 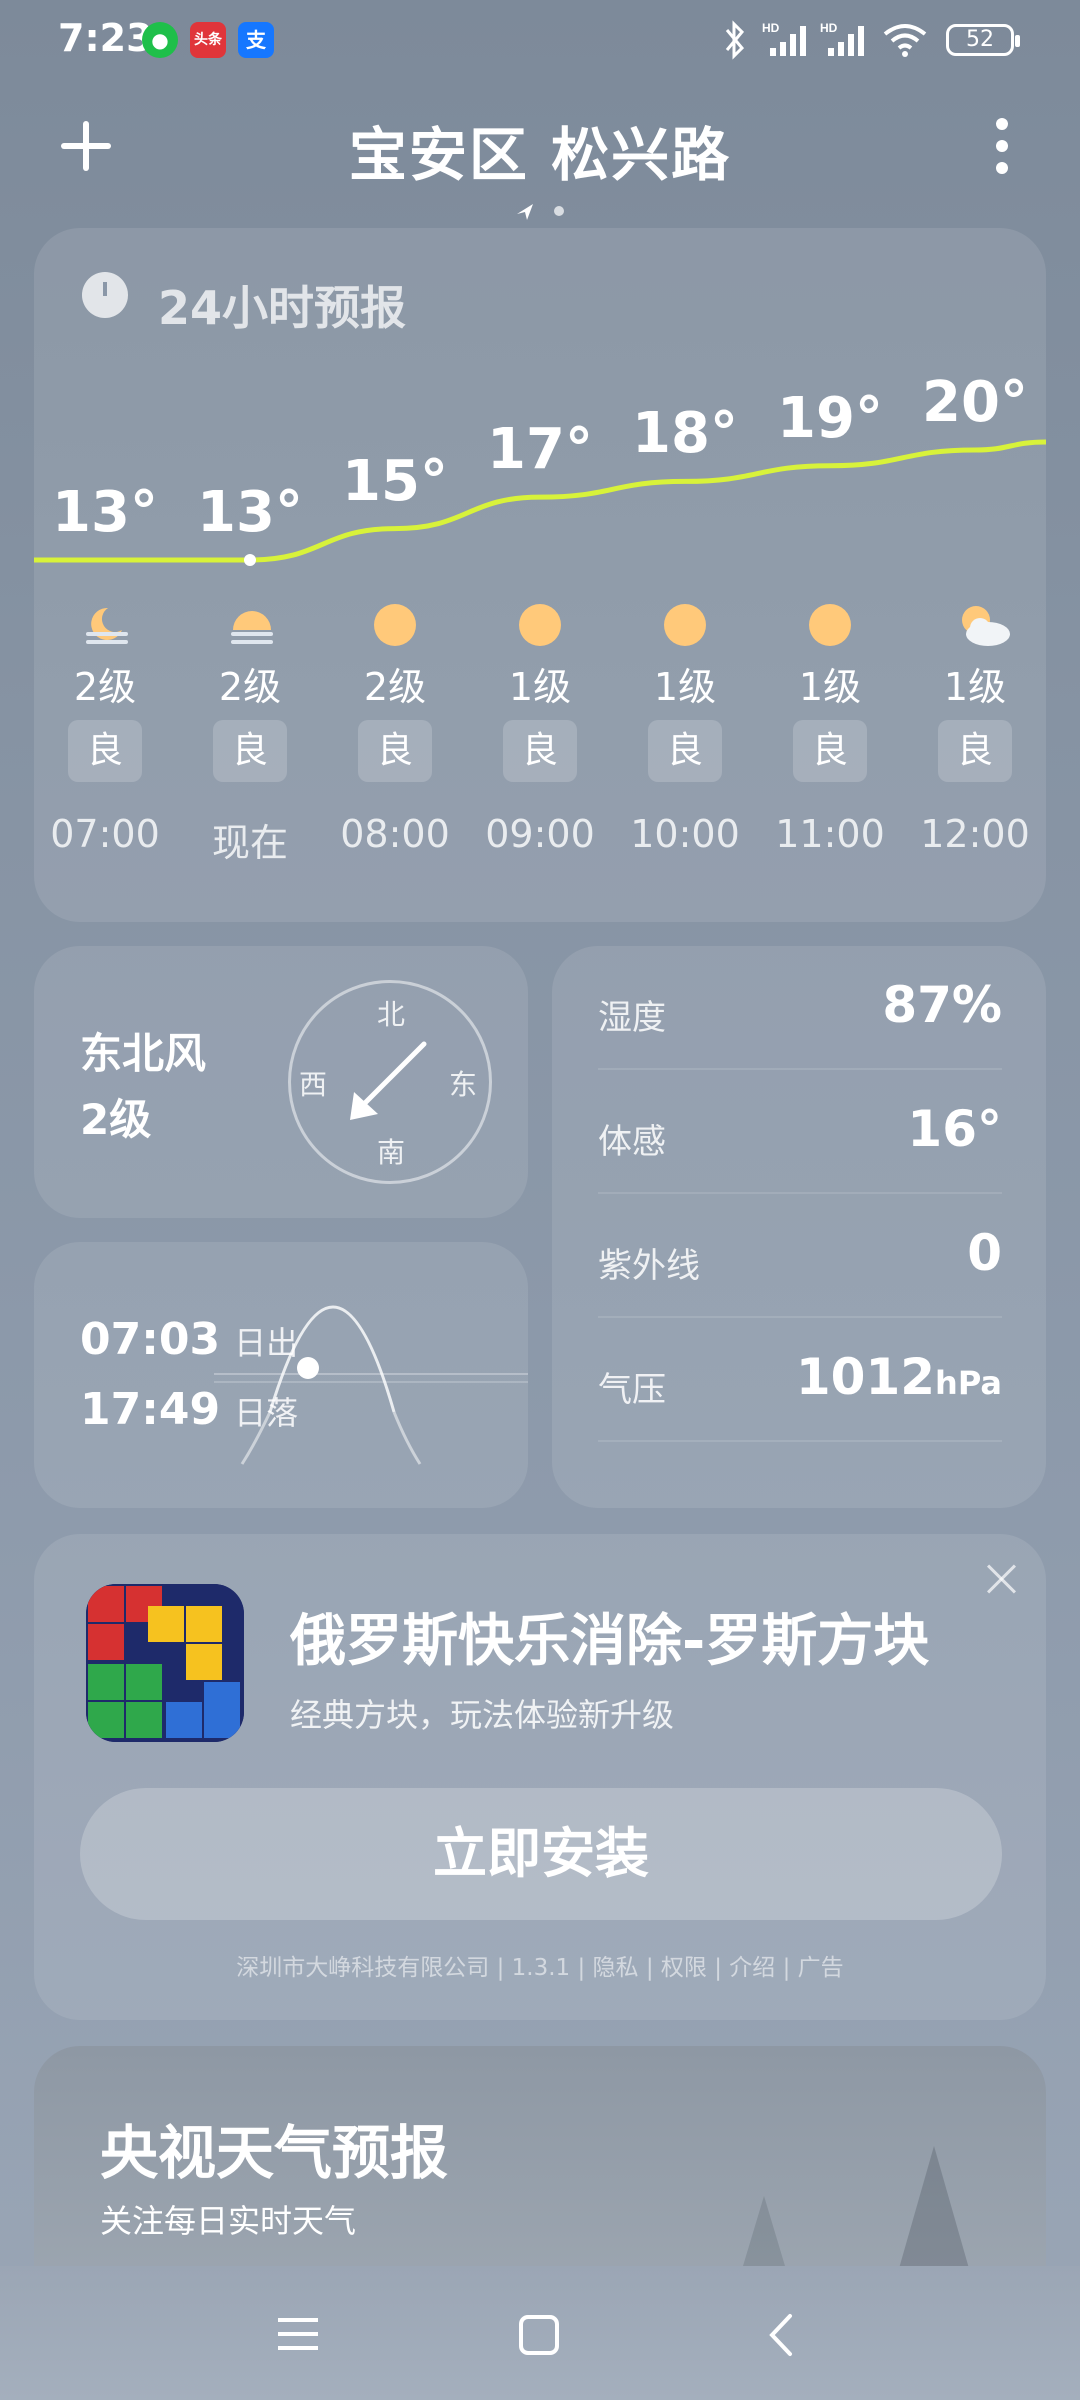 What do you see at coordinates (298, 2334) in the screenshot?
I see `menu-icon` at bounding box center [298, 2334].